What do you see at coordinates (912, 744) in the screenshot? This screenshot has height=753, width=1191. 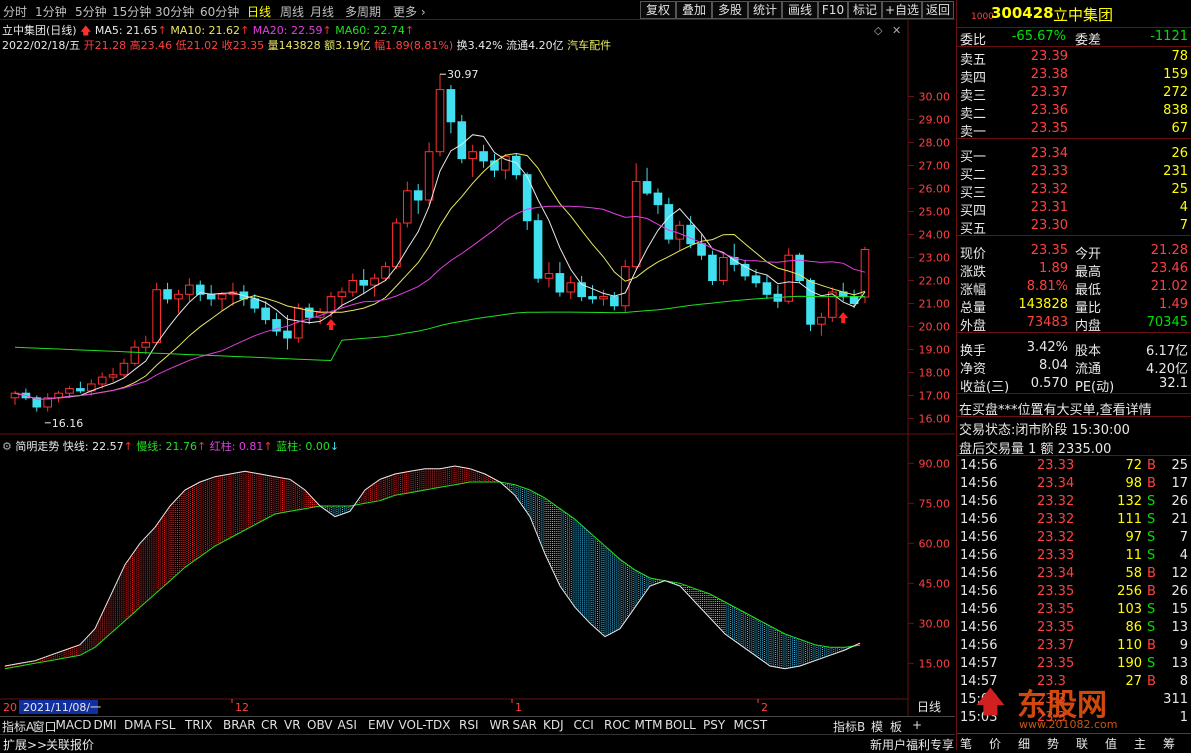 I see `promo-link: 新用户福利专享` at bounding box center [912, 744].